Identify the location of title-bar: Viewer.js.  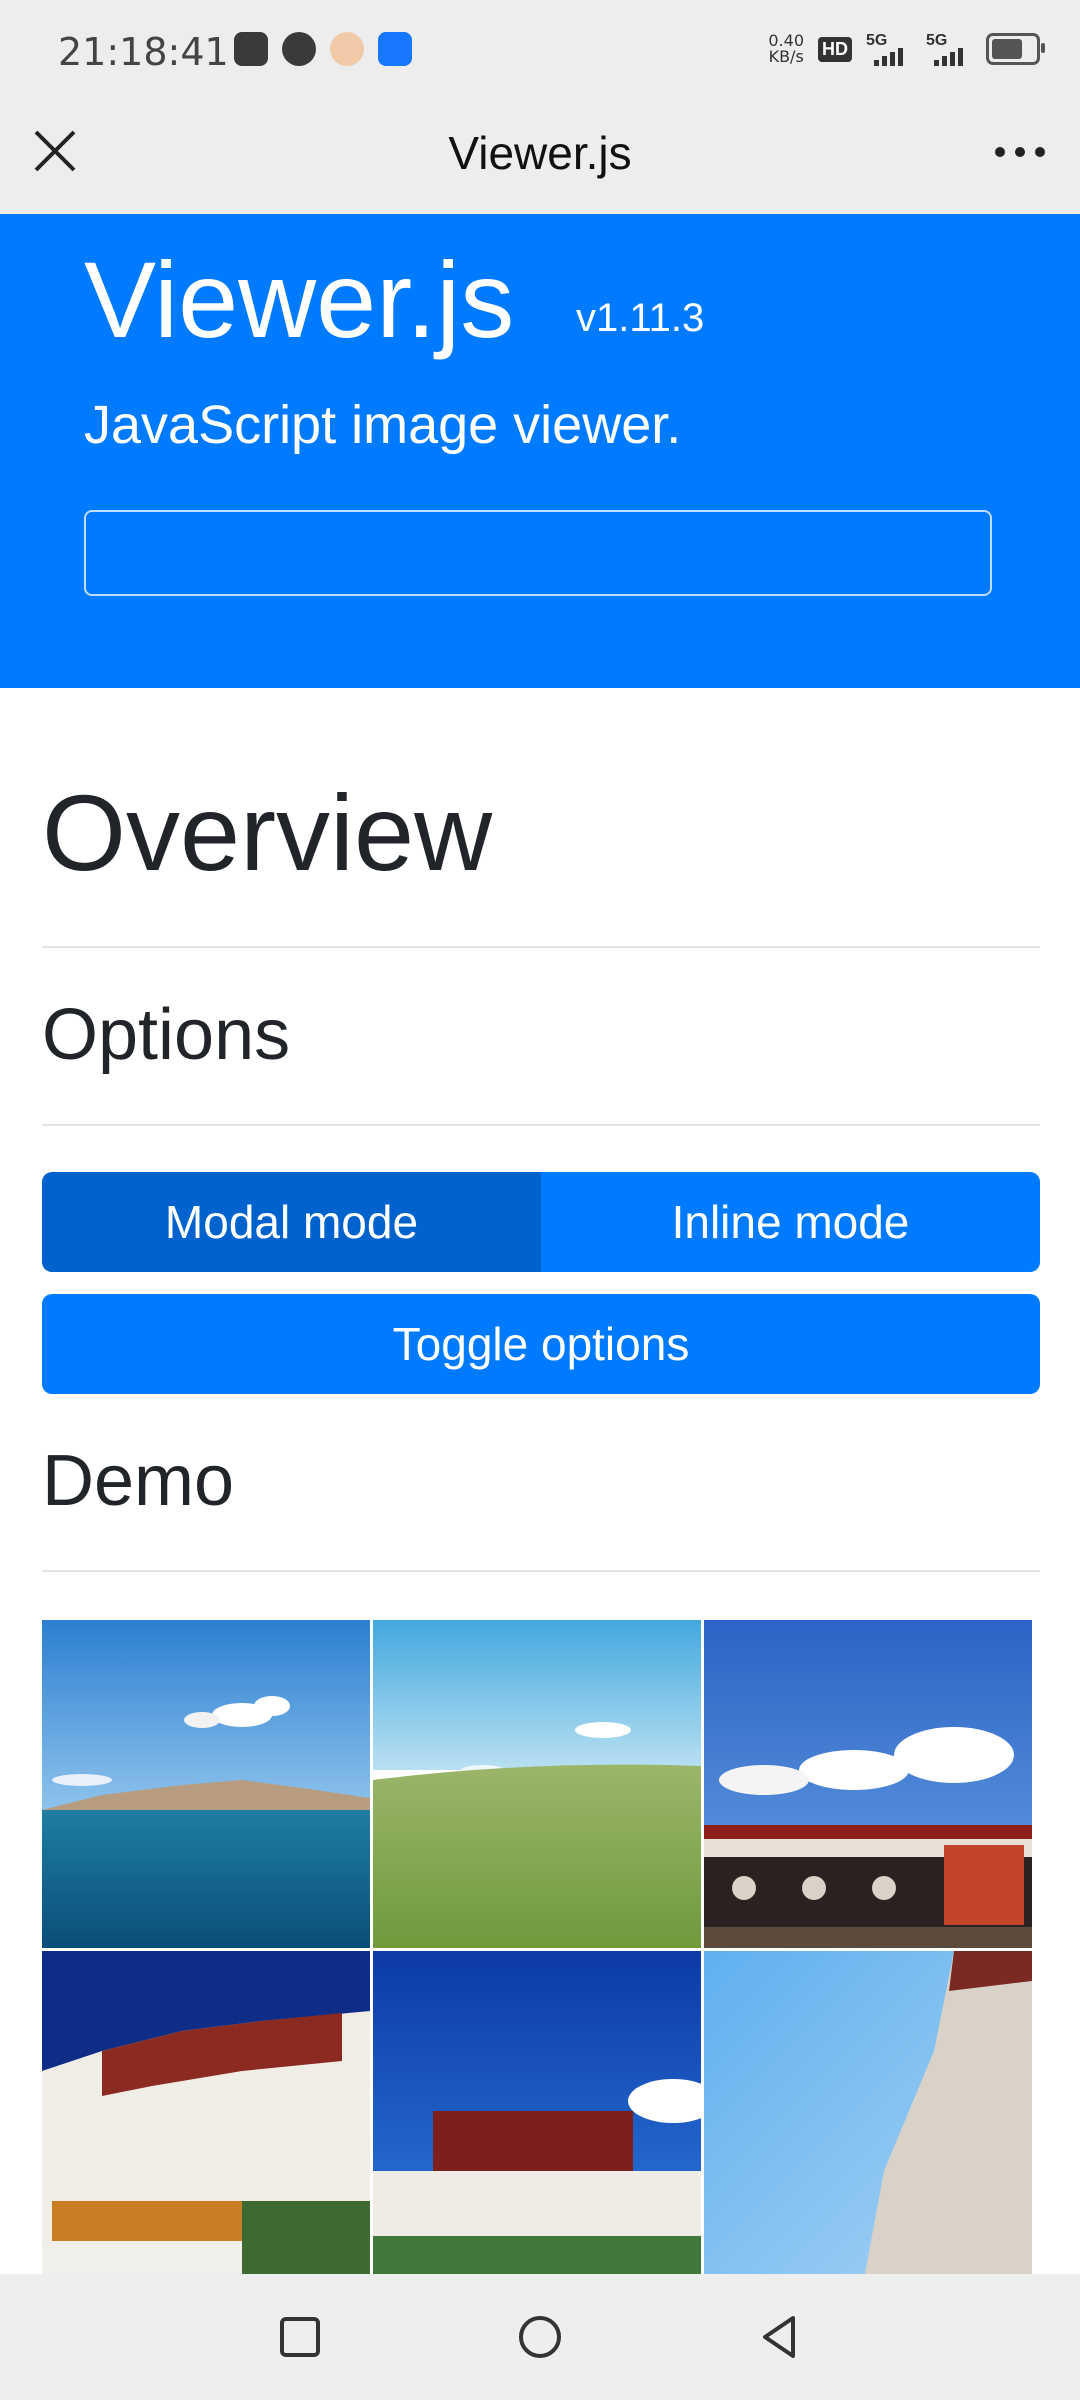
(540, 159).